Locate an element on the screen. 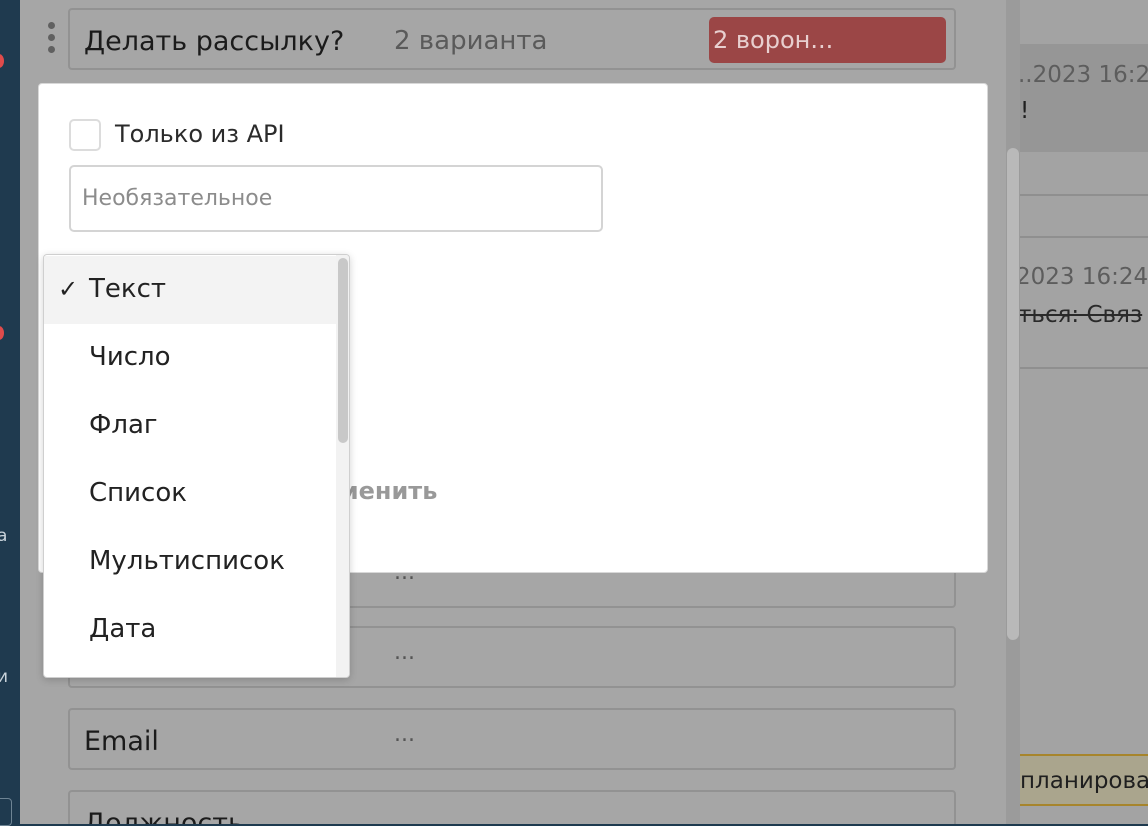  activity-text: ! is located at coordinates (1025, 111).